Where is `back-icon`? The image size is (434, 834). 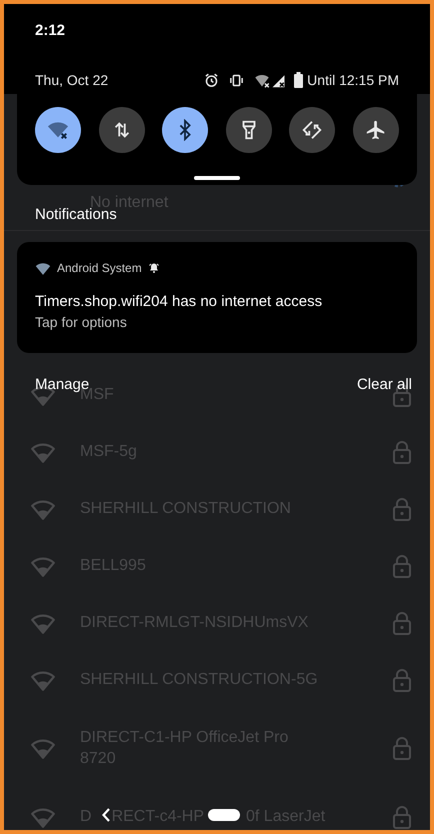 back-icon is located at coordinates (106, 815).